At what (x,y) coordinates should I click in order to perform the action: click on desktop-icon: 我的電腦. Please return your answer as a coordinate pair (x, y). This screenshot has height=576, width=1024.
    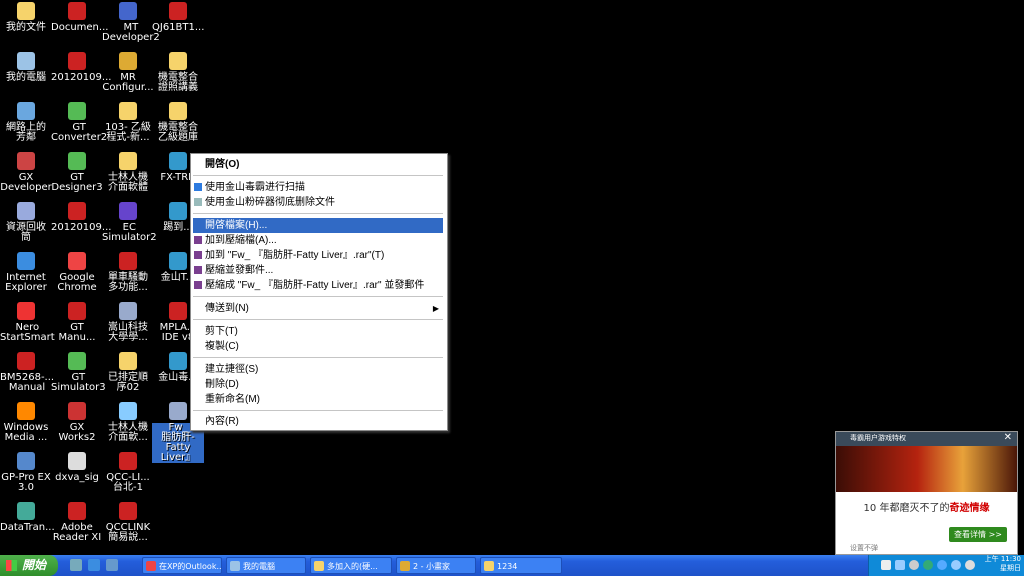
    Looking at the image, I should click on (26, 66).